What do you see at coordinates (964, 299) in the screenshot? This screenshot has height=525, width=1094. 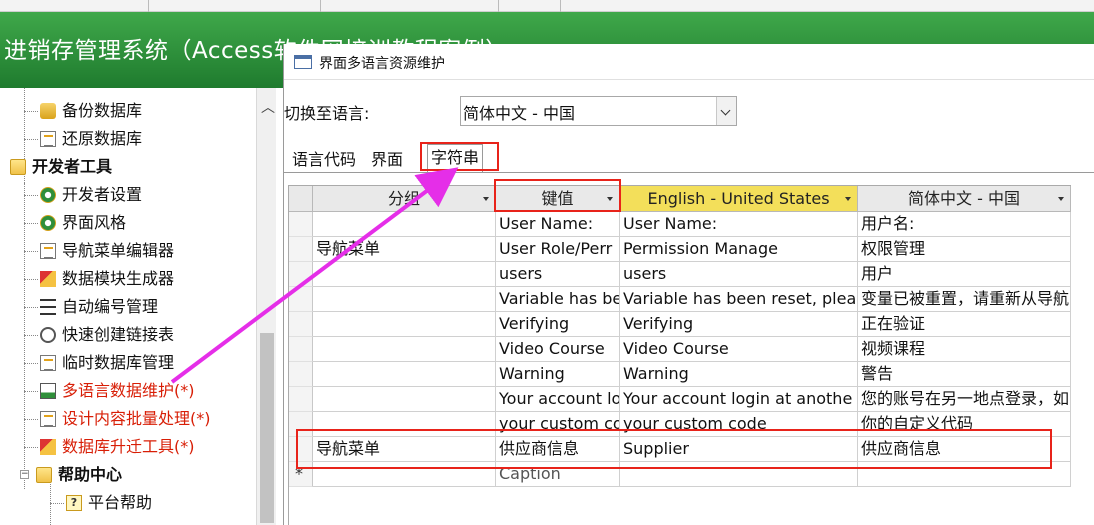 I see `table-cell-zh: 变量已被重置，请重新从导航` at bounding box center [964, 299].